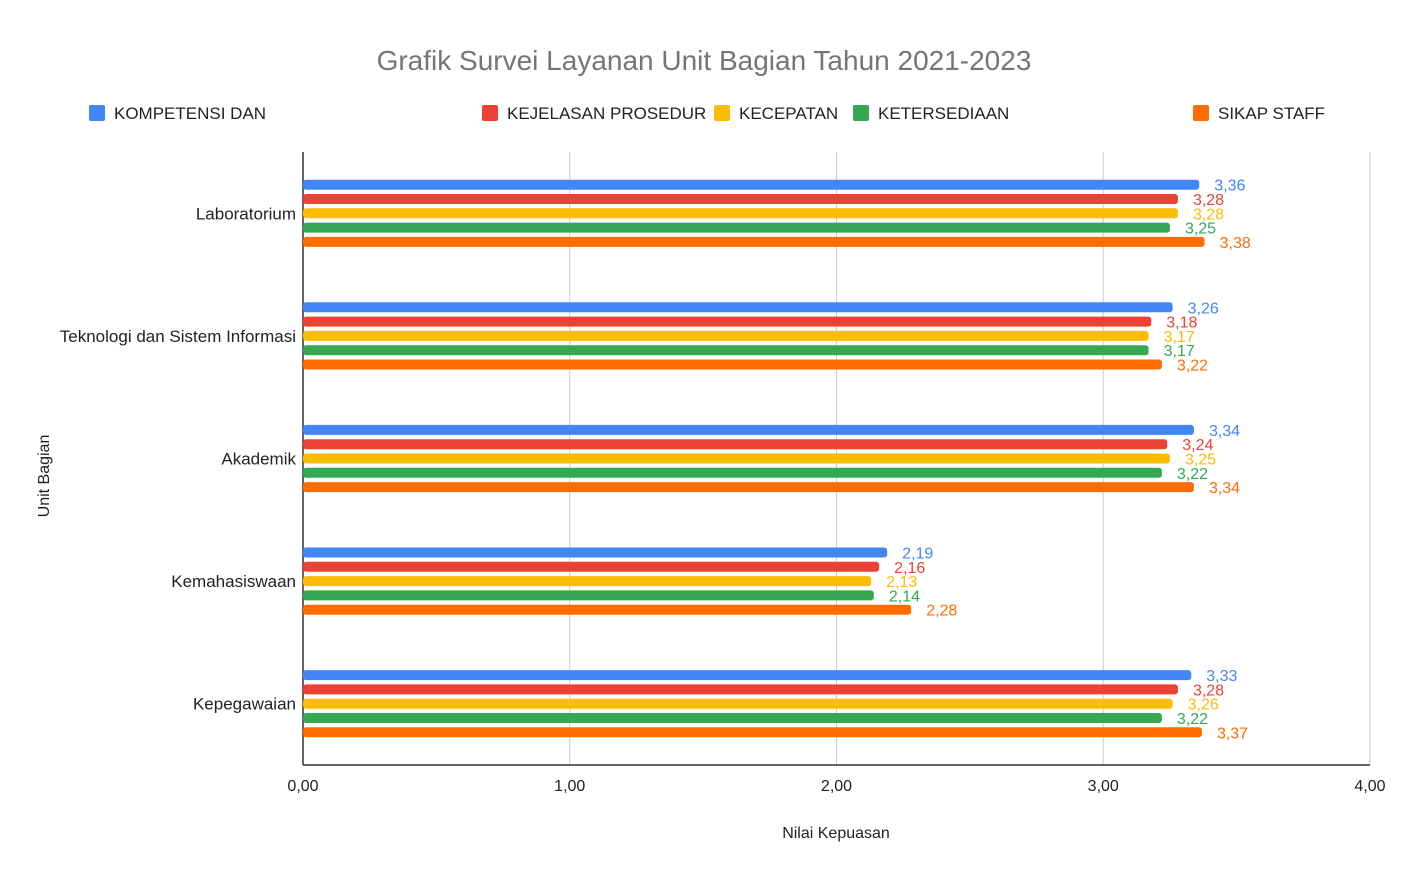 The image size is (1408, 886). I want to click on x-tick-label: 2,00, so click(836, 786).